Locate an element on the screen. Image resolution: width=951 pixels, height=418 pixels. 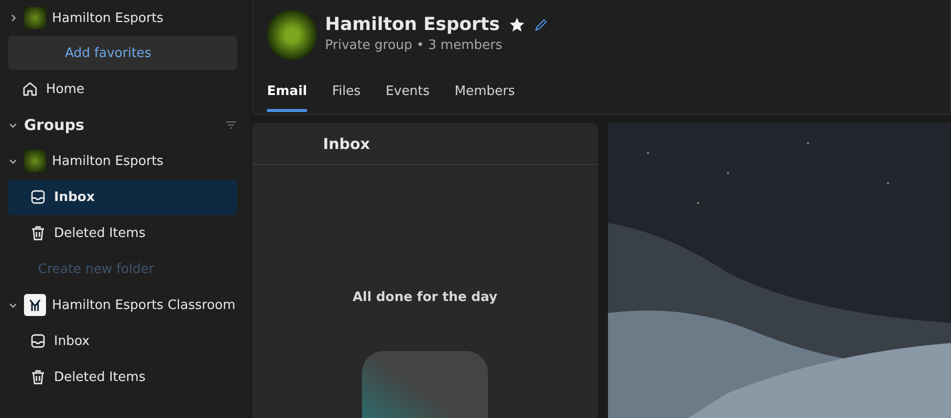
group-avatar is located at coordinates (292, 35).